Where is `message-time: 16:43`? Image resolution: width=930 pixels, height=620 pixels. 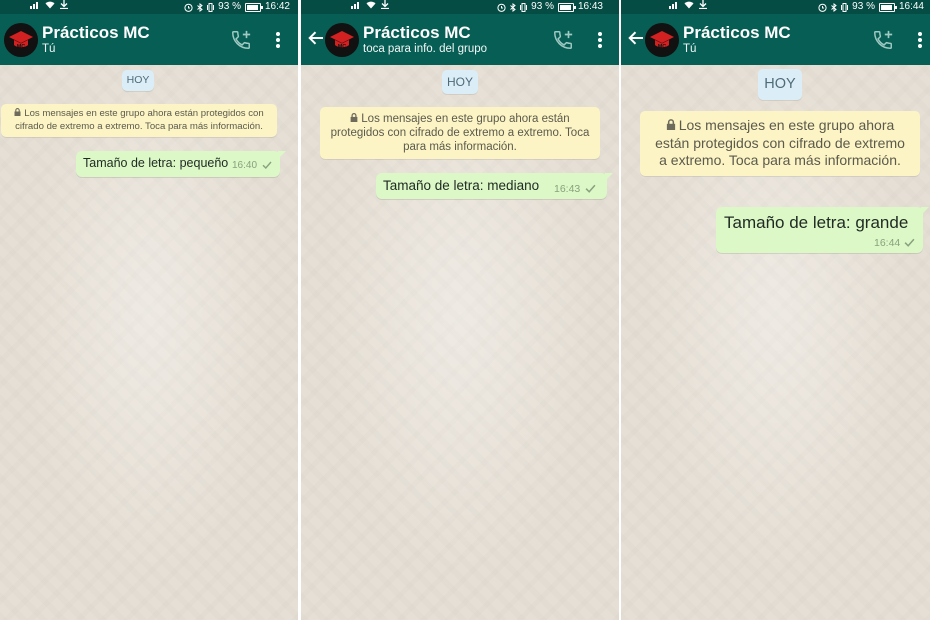 message-time: 16:43 is located at coordinates (567, 189).